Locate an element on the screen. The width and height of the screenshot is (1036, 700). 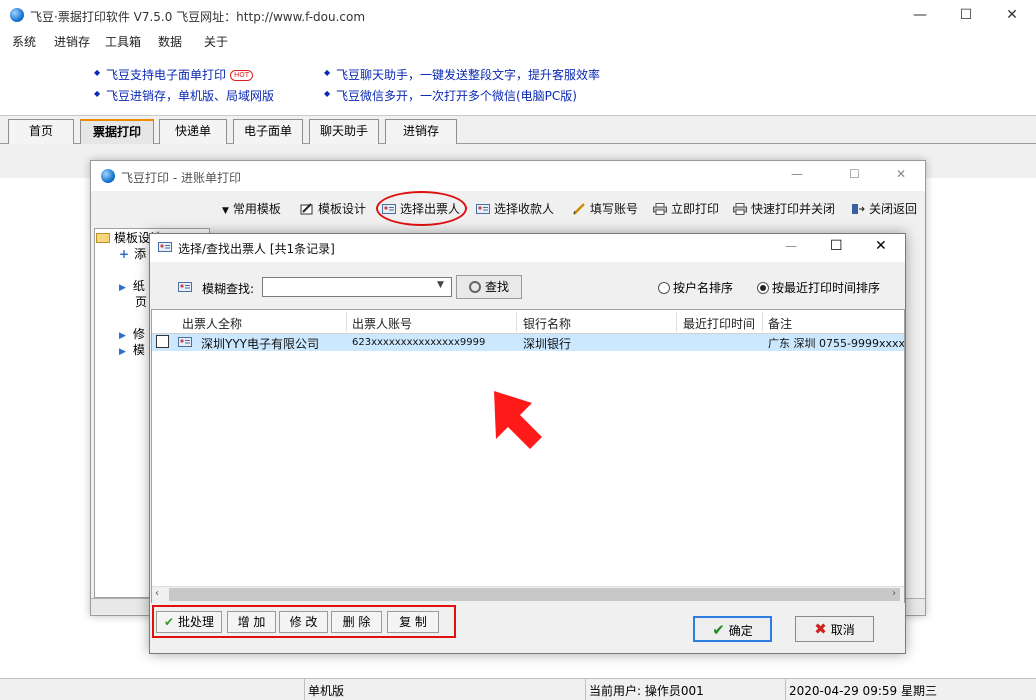
tree-item-modify: ▶ 修 is located at coordinates (132, 333).